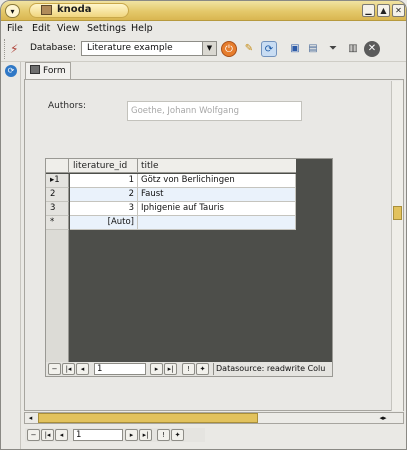  I want to click on form-icon, so click(35, 69).